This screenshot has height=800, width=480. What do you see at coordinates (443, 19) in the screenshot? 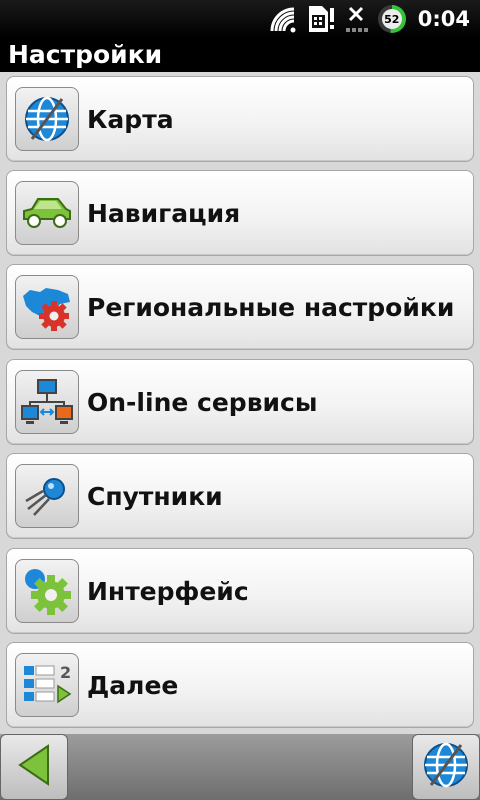
I see `clock: 0:04` at bounding box center [443, 19].